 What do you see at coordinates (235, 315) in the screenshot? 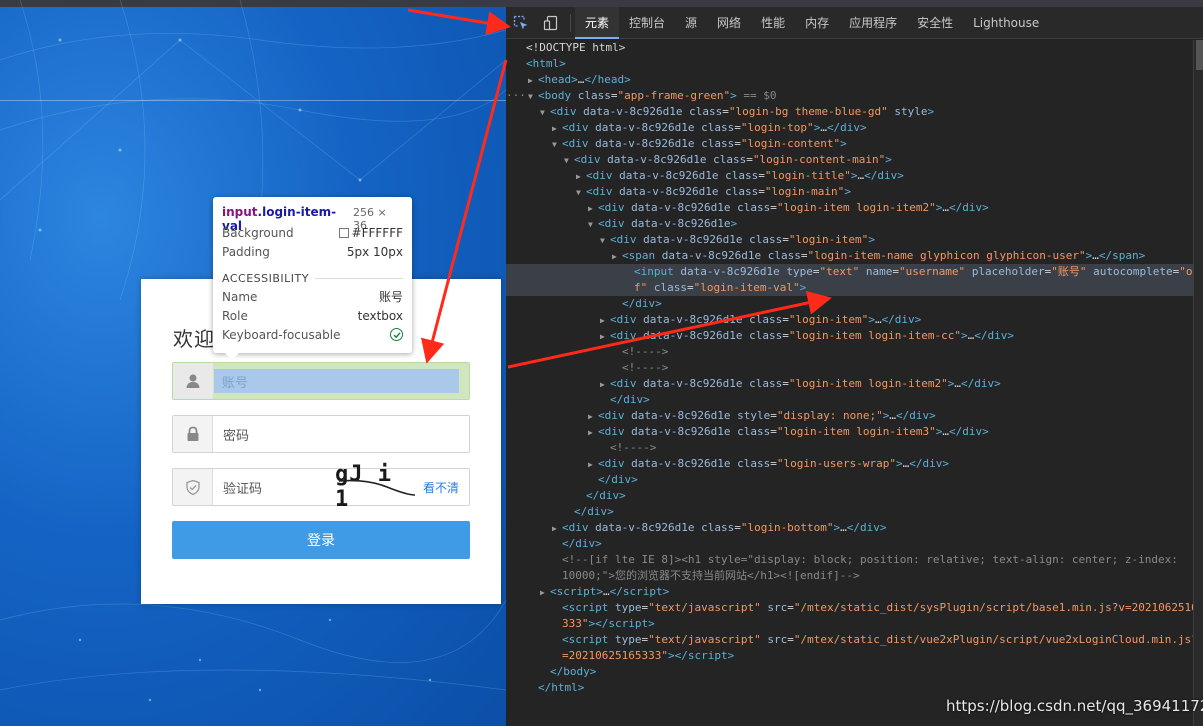
I see `tooltip-role-label: Role` at bounding box center [235, 315].